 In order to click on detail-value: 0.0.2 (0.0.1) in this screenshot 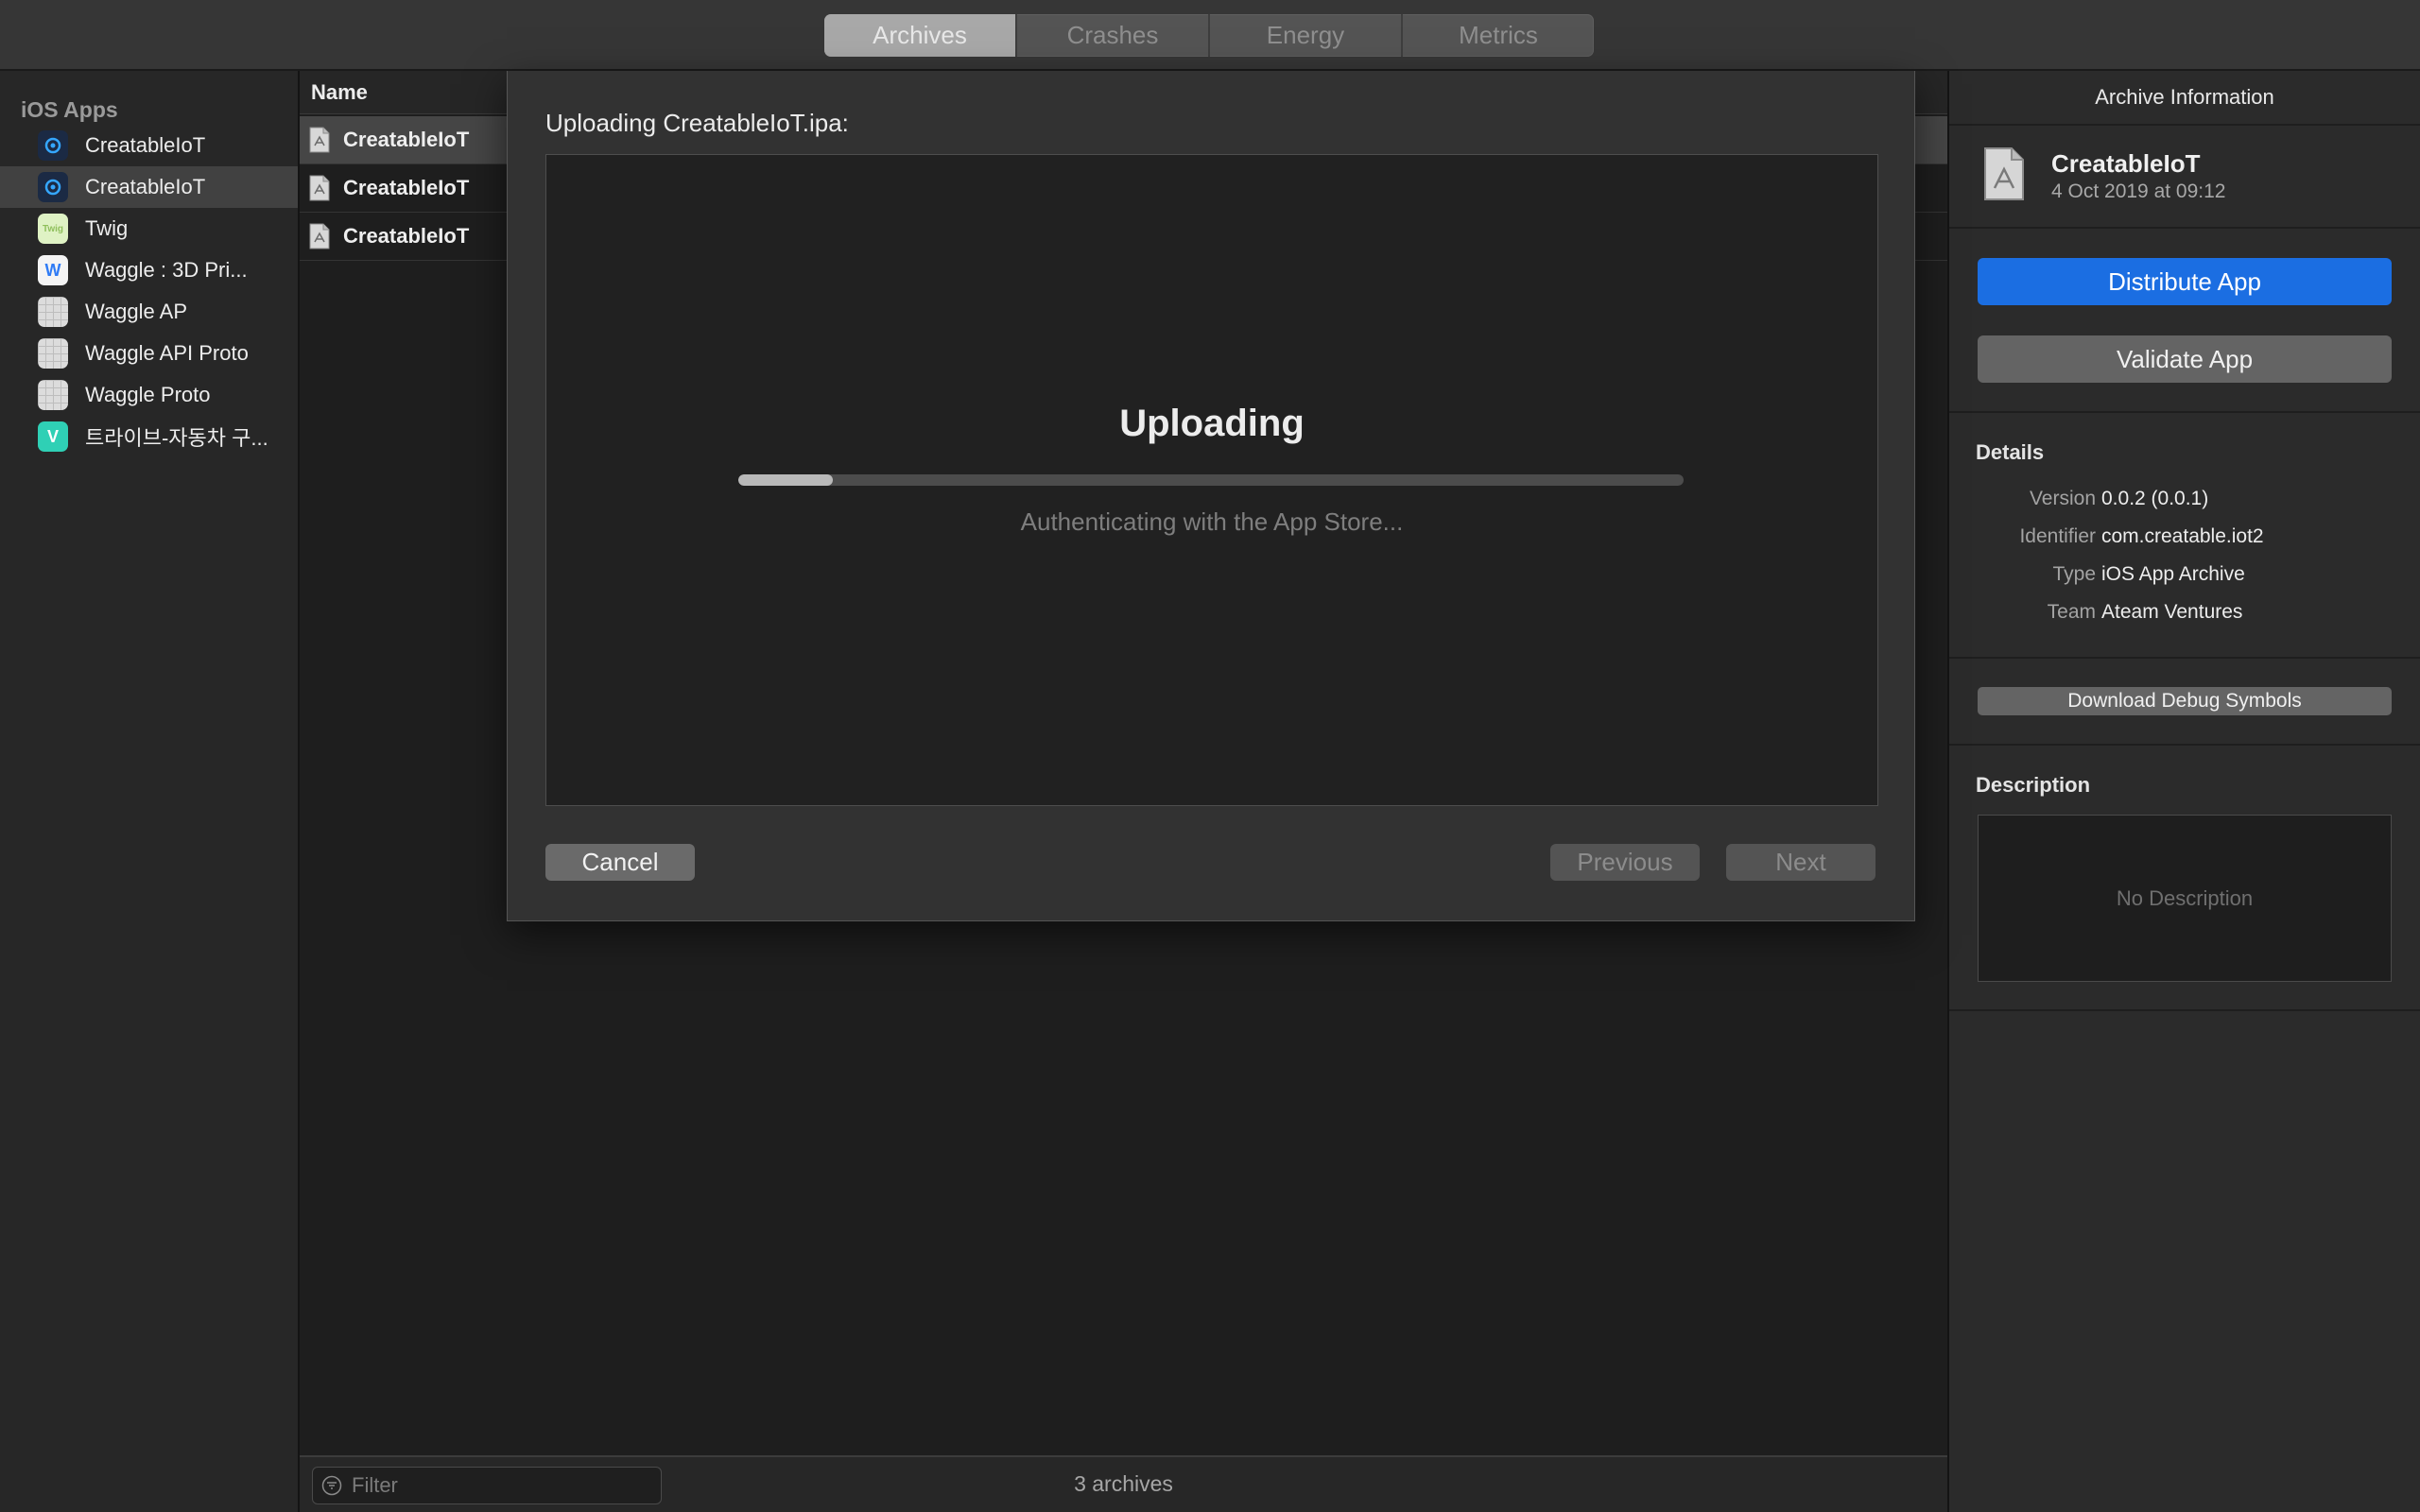, I will do `click(2155, 498)`.